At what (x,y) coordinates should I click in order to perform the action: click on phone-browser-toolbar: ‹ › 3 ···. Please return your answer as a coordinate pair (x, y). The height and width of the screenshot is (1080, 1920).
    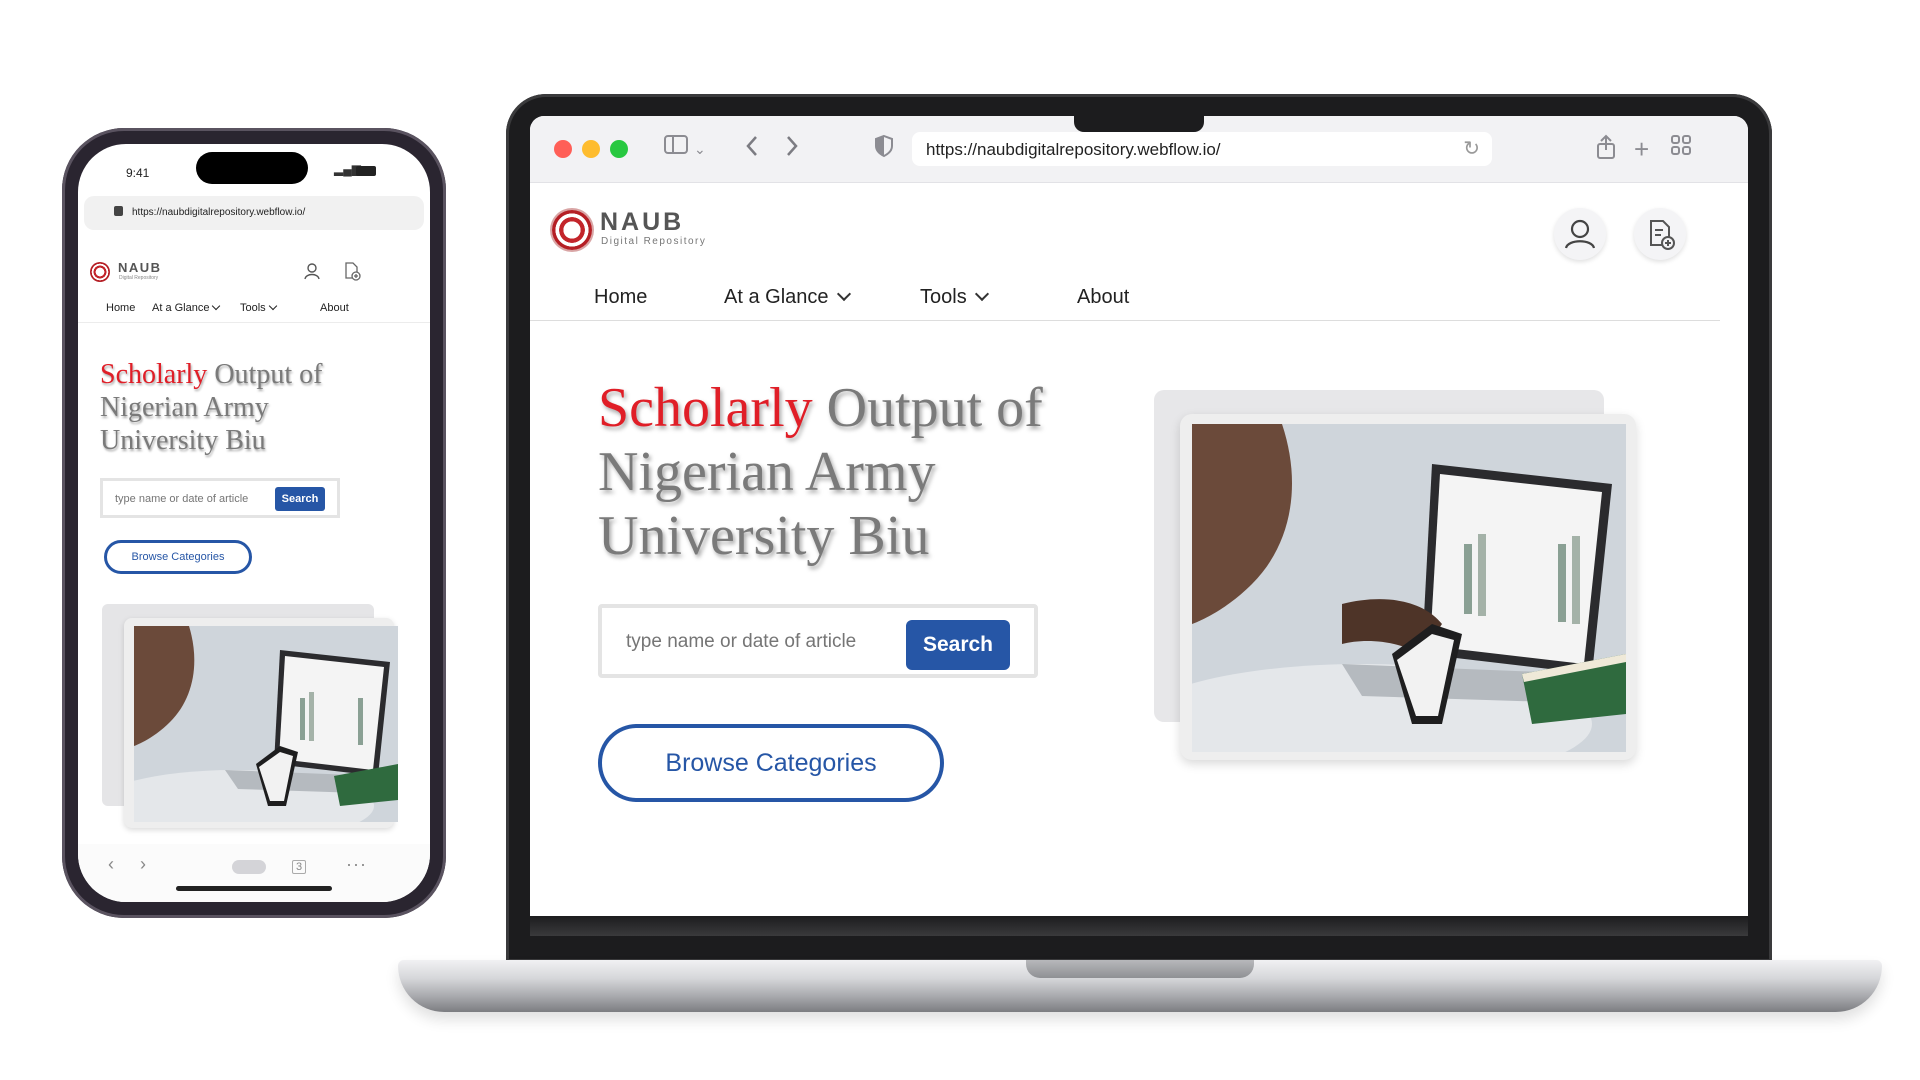
    Looking at the image, I should click on (254, 873).